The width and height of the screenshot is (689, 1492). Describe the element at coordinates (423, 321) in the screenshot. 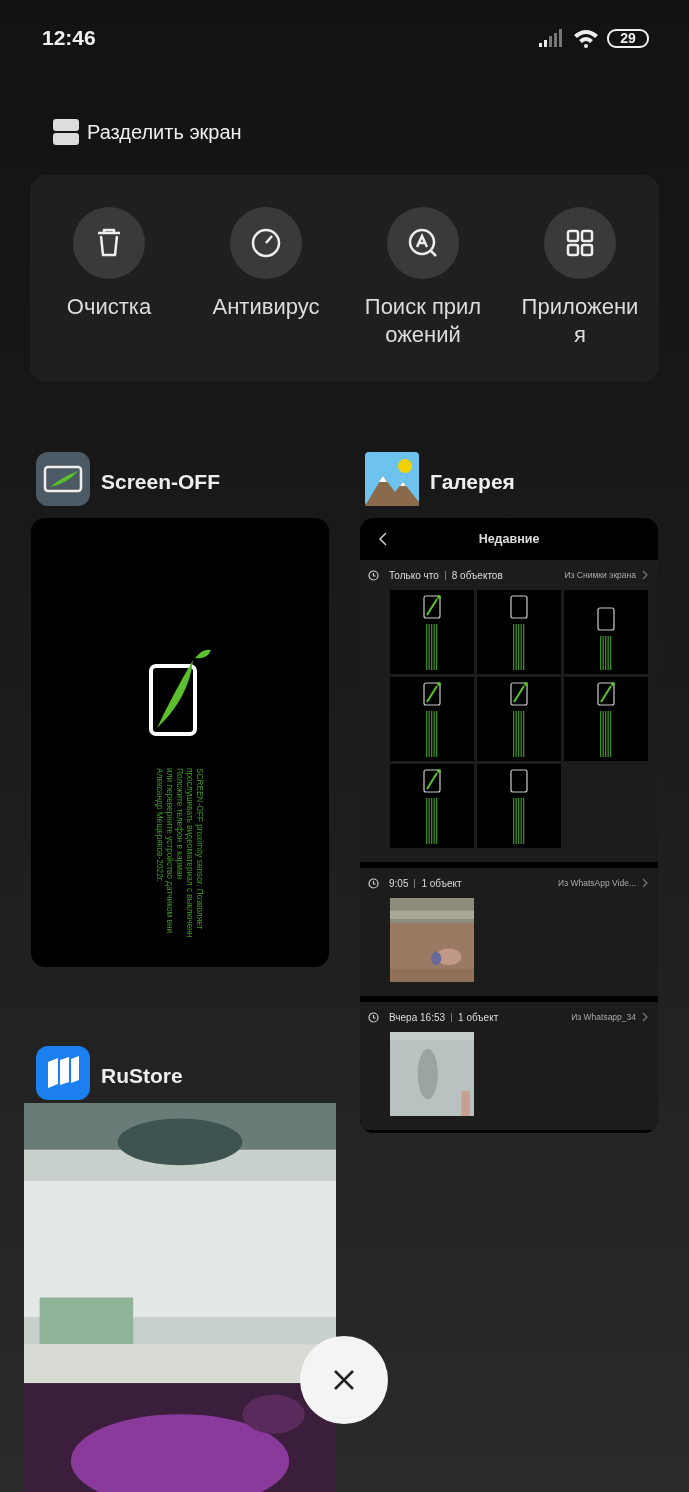

I see `tool-label: Поиск приложений` at that location.